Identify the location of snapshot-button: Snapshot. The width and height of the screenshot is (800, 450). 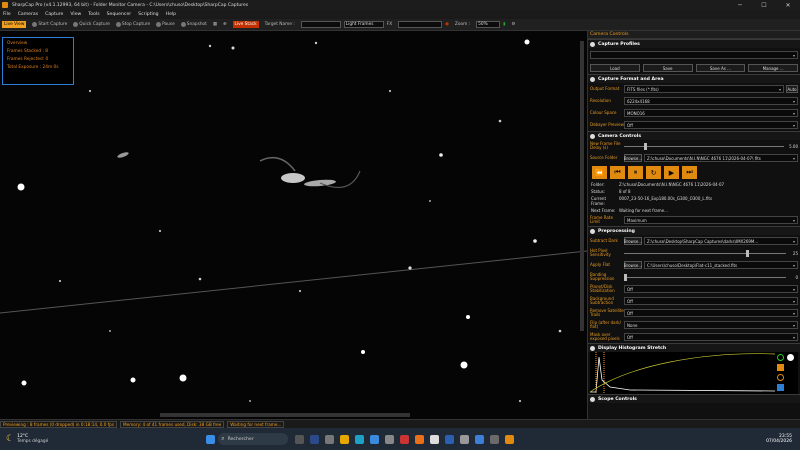
(193, 24).